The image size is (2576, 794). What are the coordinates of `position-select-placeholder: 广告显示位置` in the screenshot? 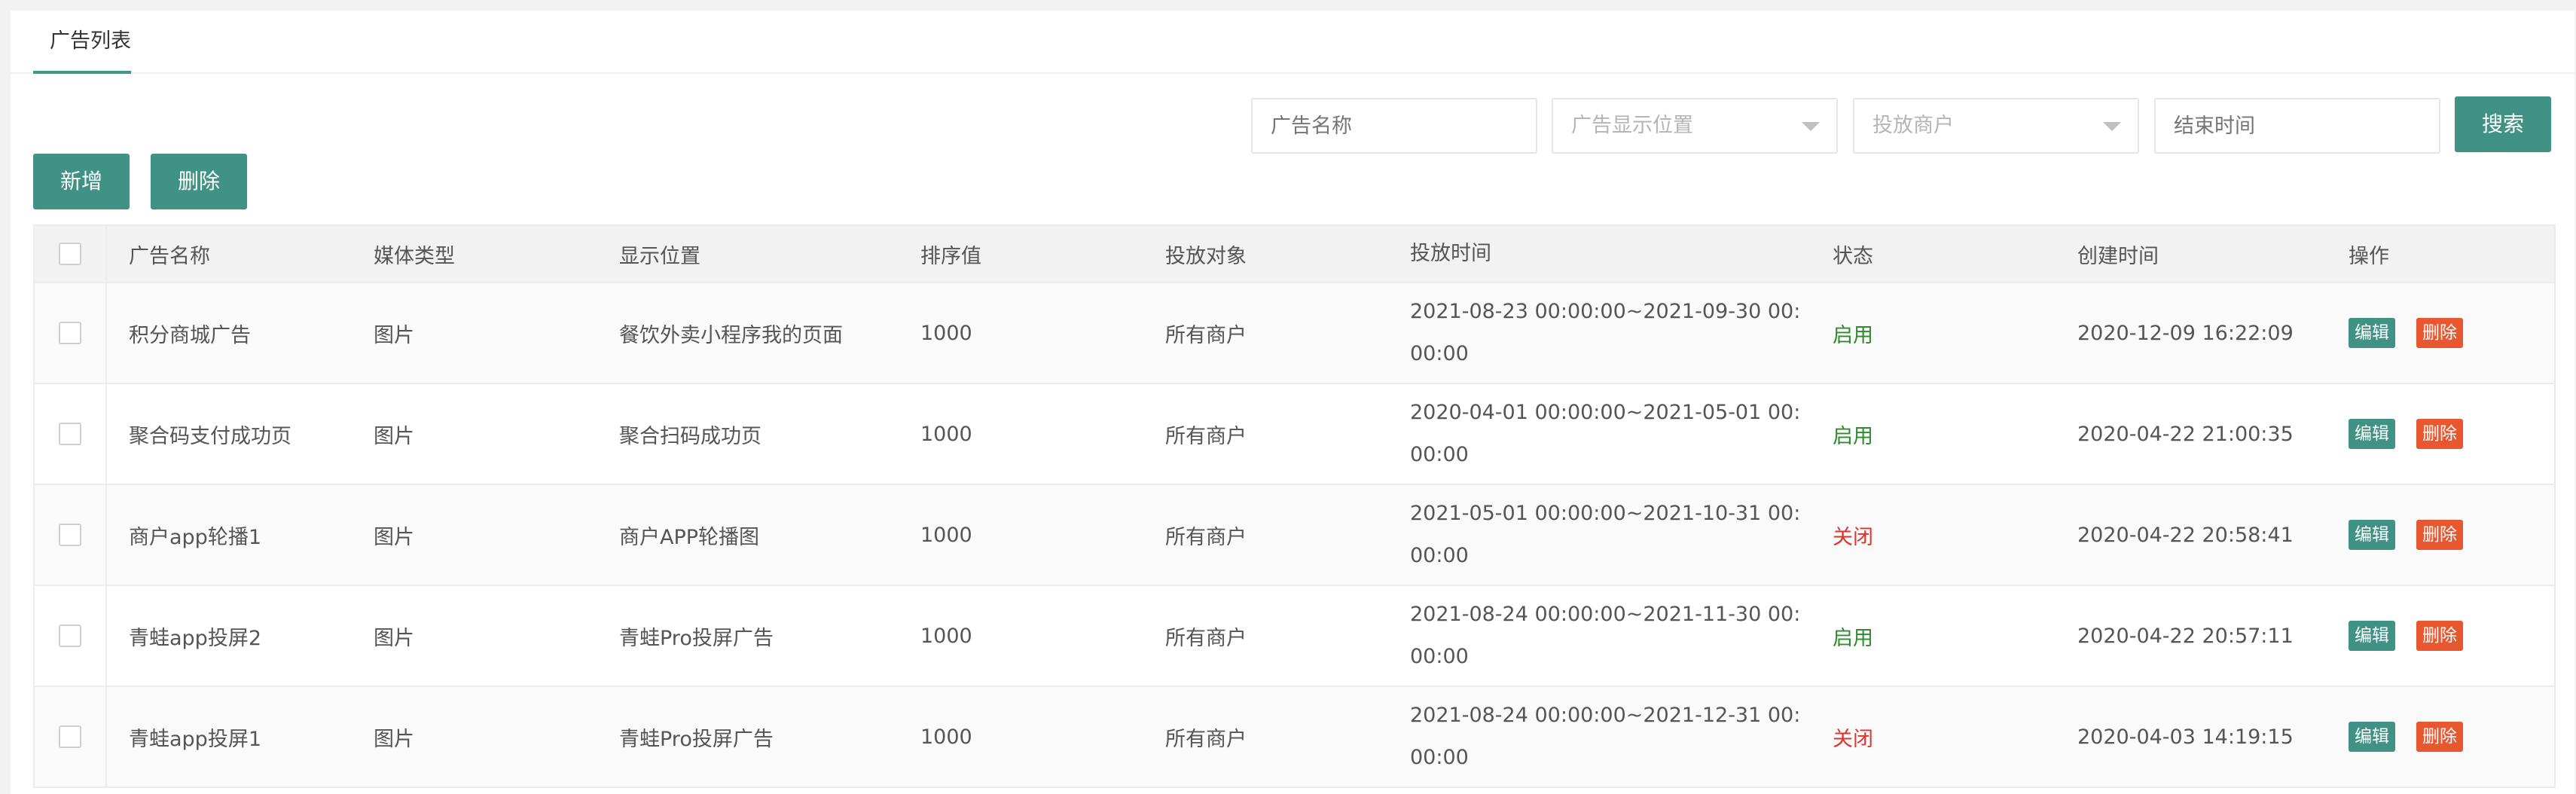 It's located at (1632, 125).